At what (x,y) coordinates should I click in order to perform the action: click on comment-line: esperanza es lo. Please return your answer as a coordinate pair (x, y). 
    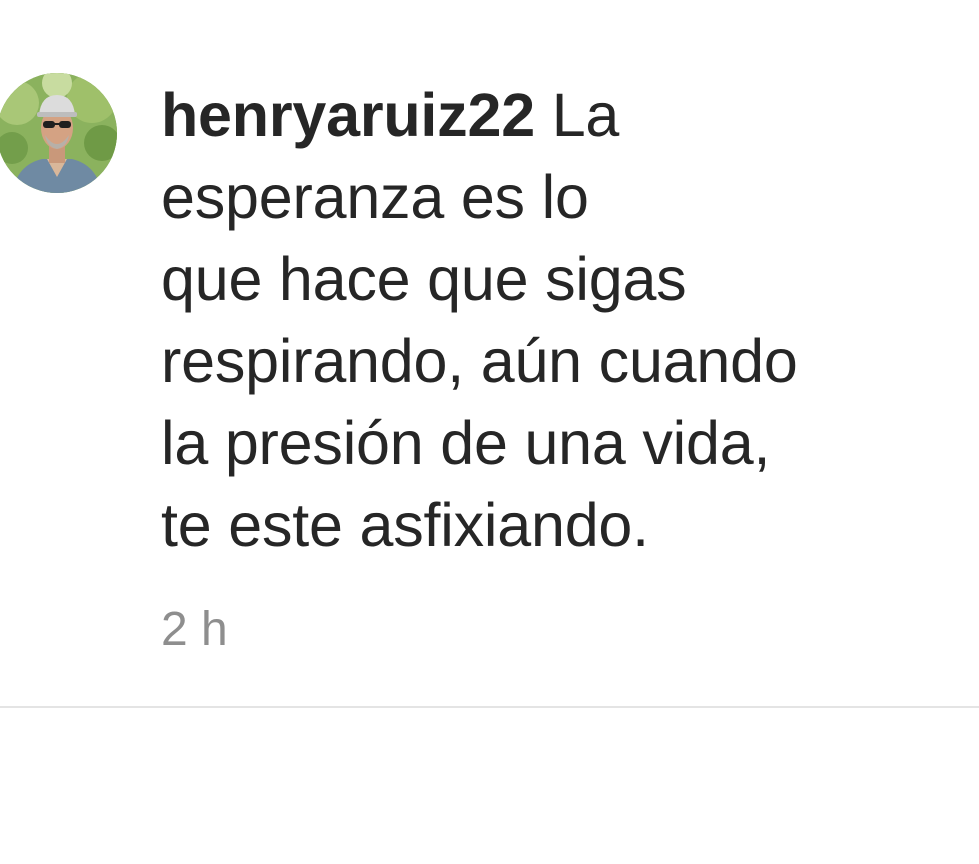
    Looking at the image, I should click on (375, 197).